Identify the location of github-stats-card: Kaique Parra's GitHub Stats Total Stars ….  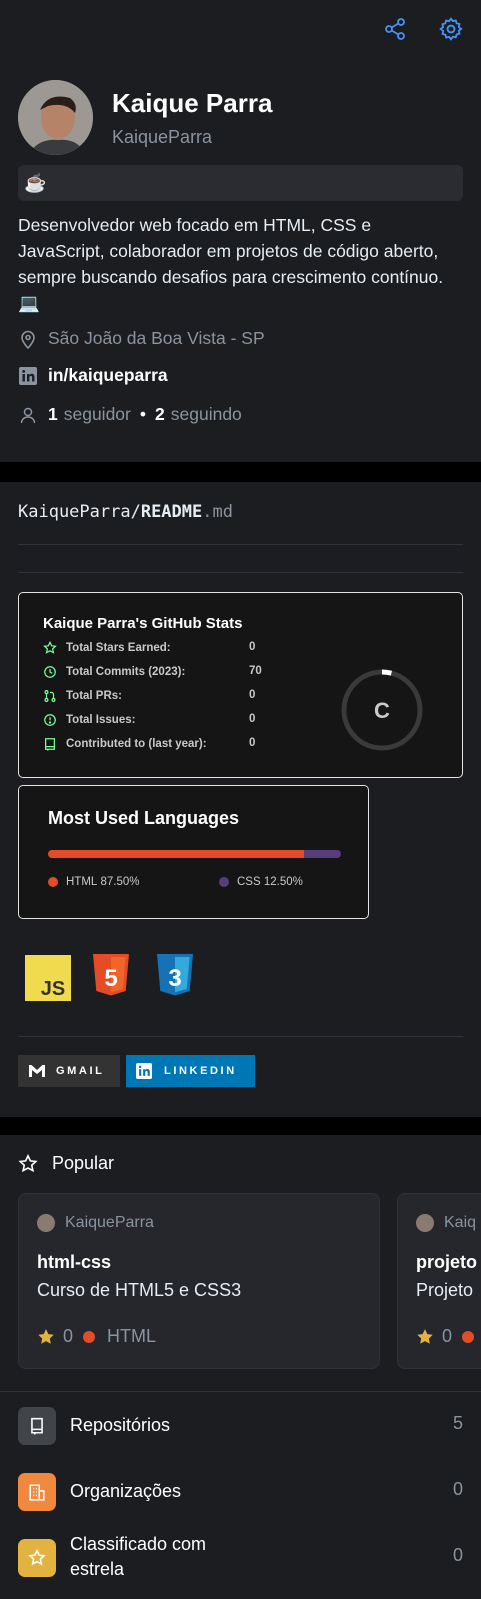
(240, 685).